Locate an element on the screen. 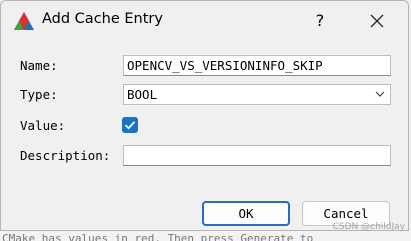 The height and width of the screenshot is (241, 411). watermark: CSDN @childJay is located at coordinates (368, 227).